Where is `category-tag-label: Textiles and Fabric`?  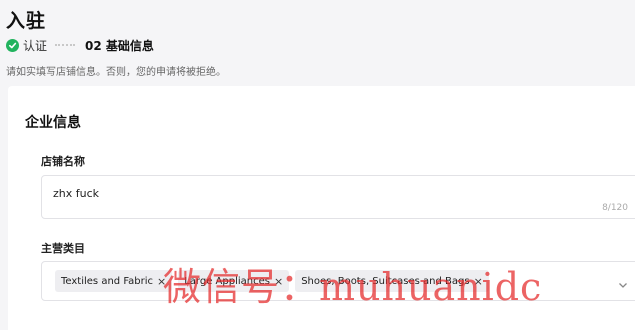 category-tag-label: Textiles and Fabric is located at coordinates (107, 281).